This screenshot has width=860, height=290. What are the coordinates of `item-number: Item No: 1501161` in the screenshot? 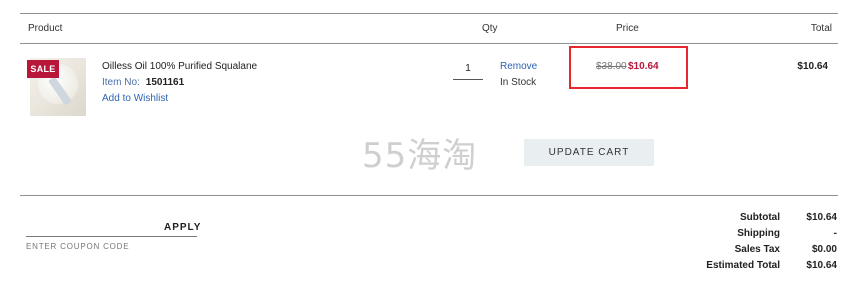 It's located at (143, 82).